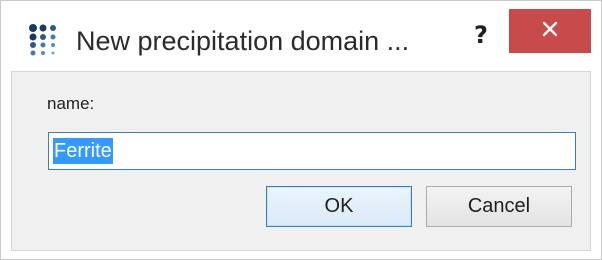 This screenshot has height=260, width=602. What do you see at coordinates (481, 35) in the screenshot?
I see `help-button: ?` at bounding box center [481, 35].